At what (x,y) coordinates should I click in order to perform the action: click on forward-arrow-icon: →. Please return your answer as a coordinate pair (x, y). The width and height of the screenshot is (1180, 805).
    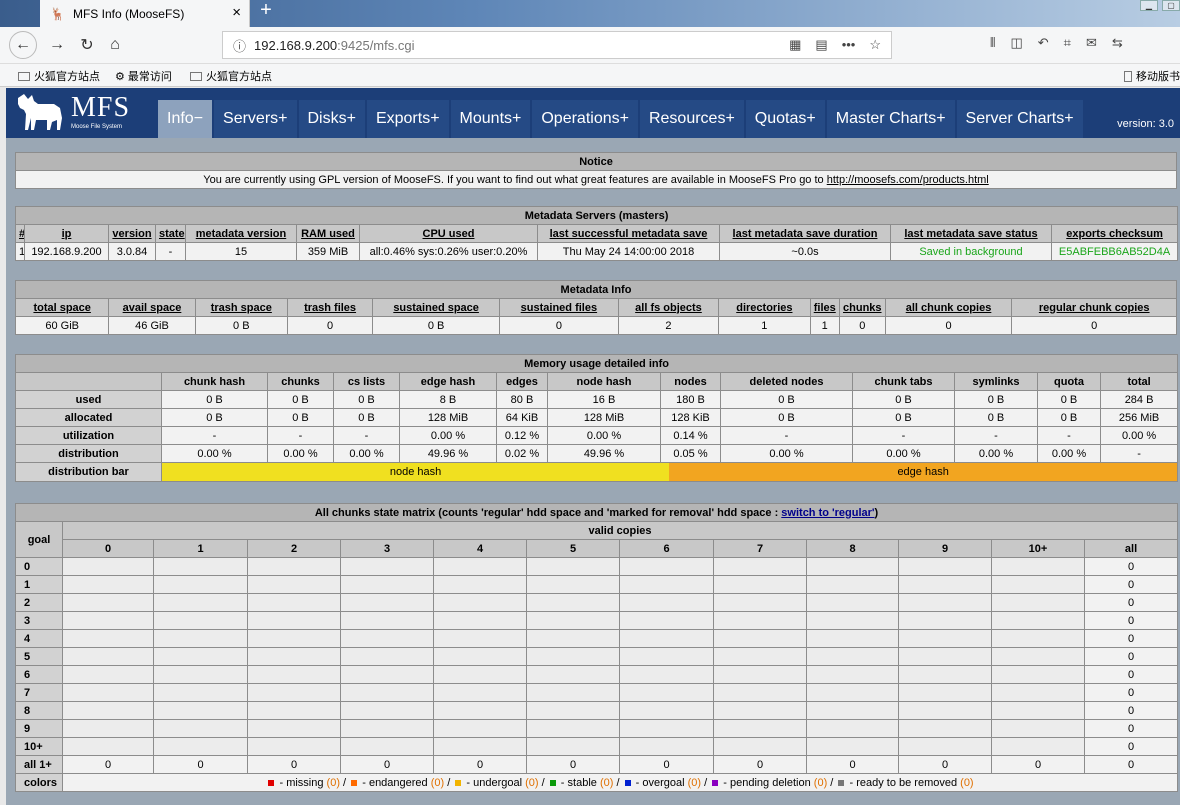
    Looking at the image, I should click on (57, 45).